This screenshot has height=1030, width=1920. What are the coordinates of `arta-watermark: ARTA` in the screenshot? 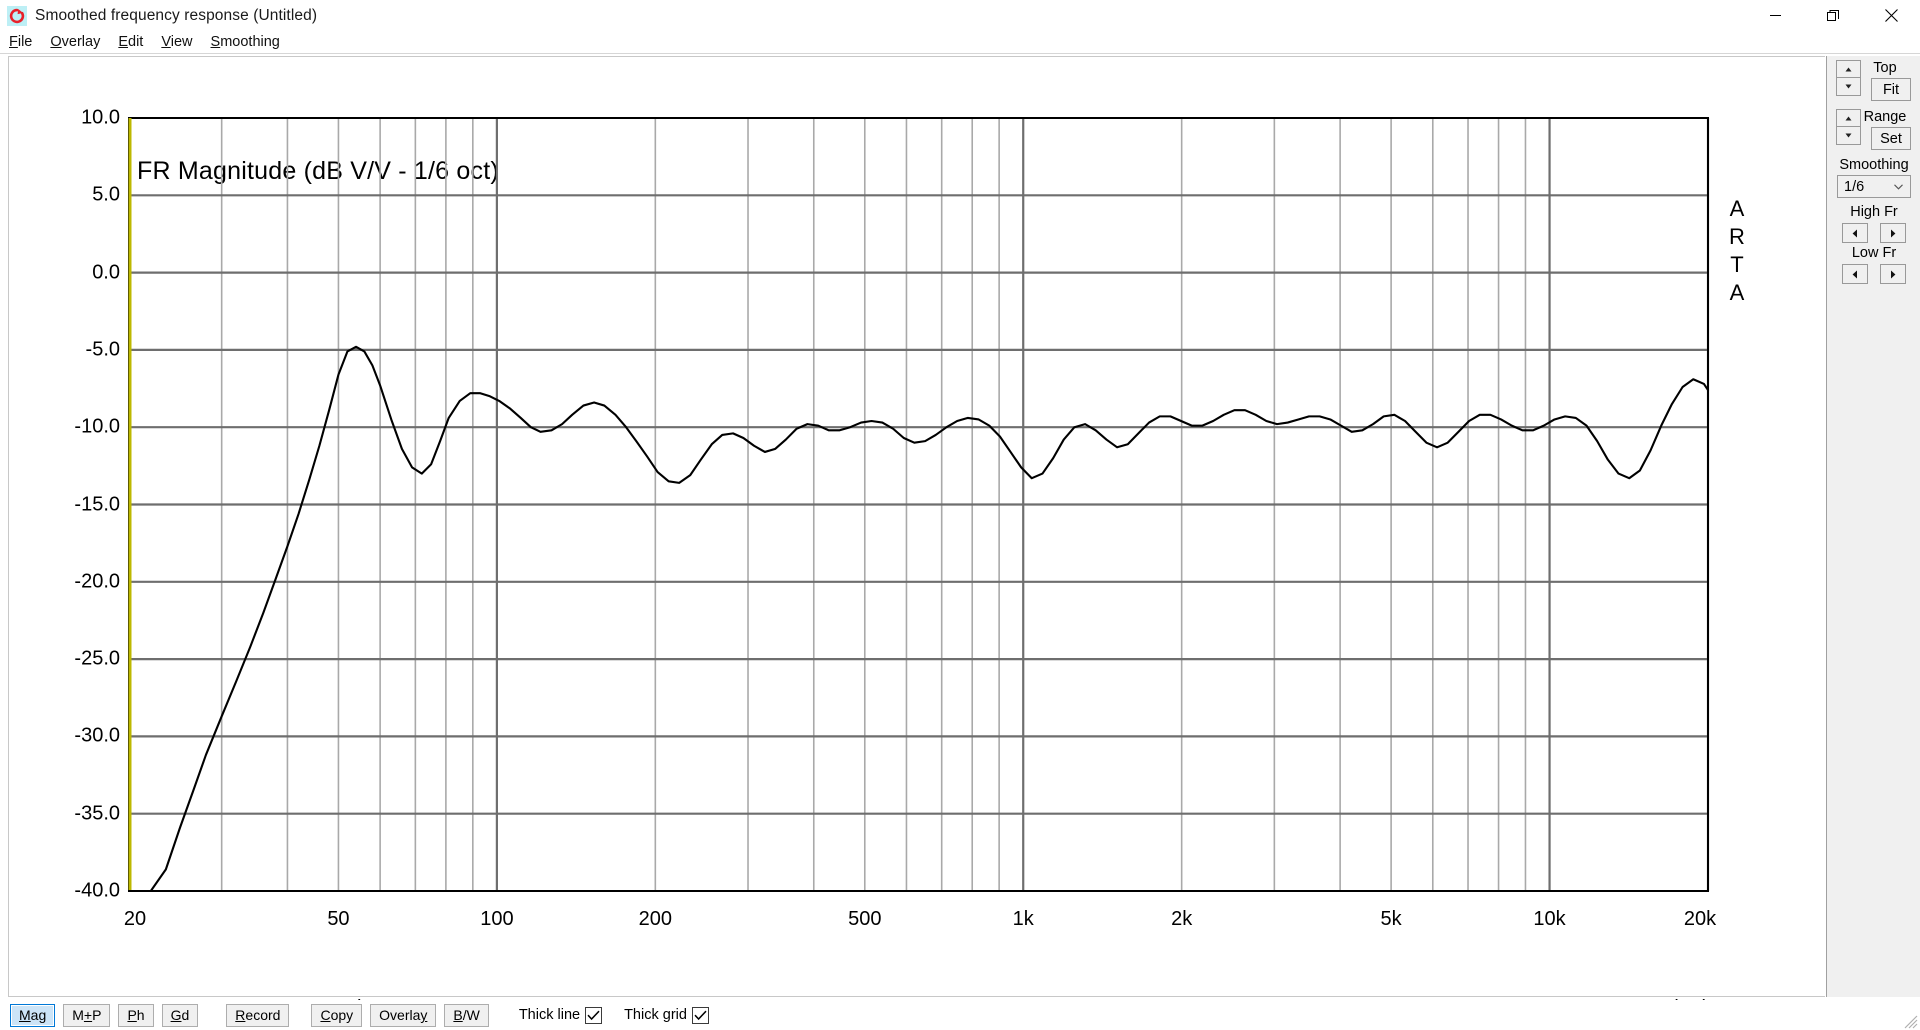 It's located at (1737, 251).